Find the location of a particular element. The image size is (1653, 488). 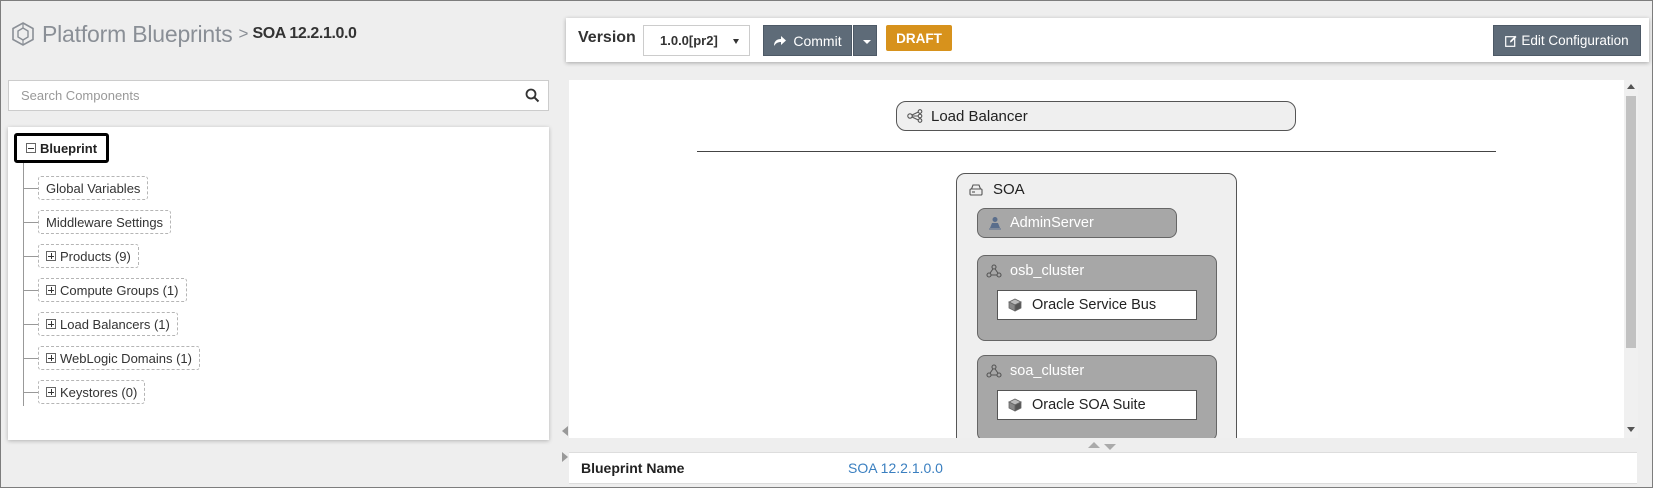

scroll-down-arrow-icon is located at coordinates (1631, 429).